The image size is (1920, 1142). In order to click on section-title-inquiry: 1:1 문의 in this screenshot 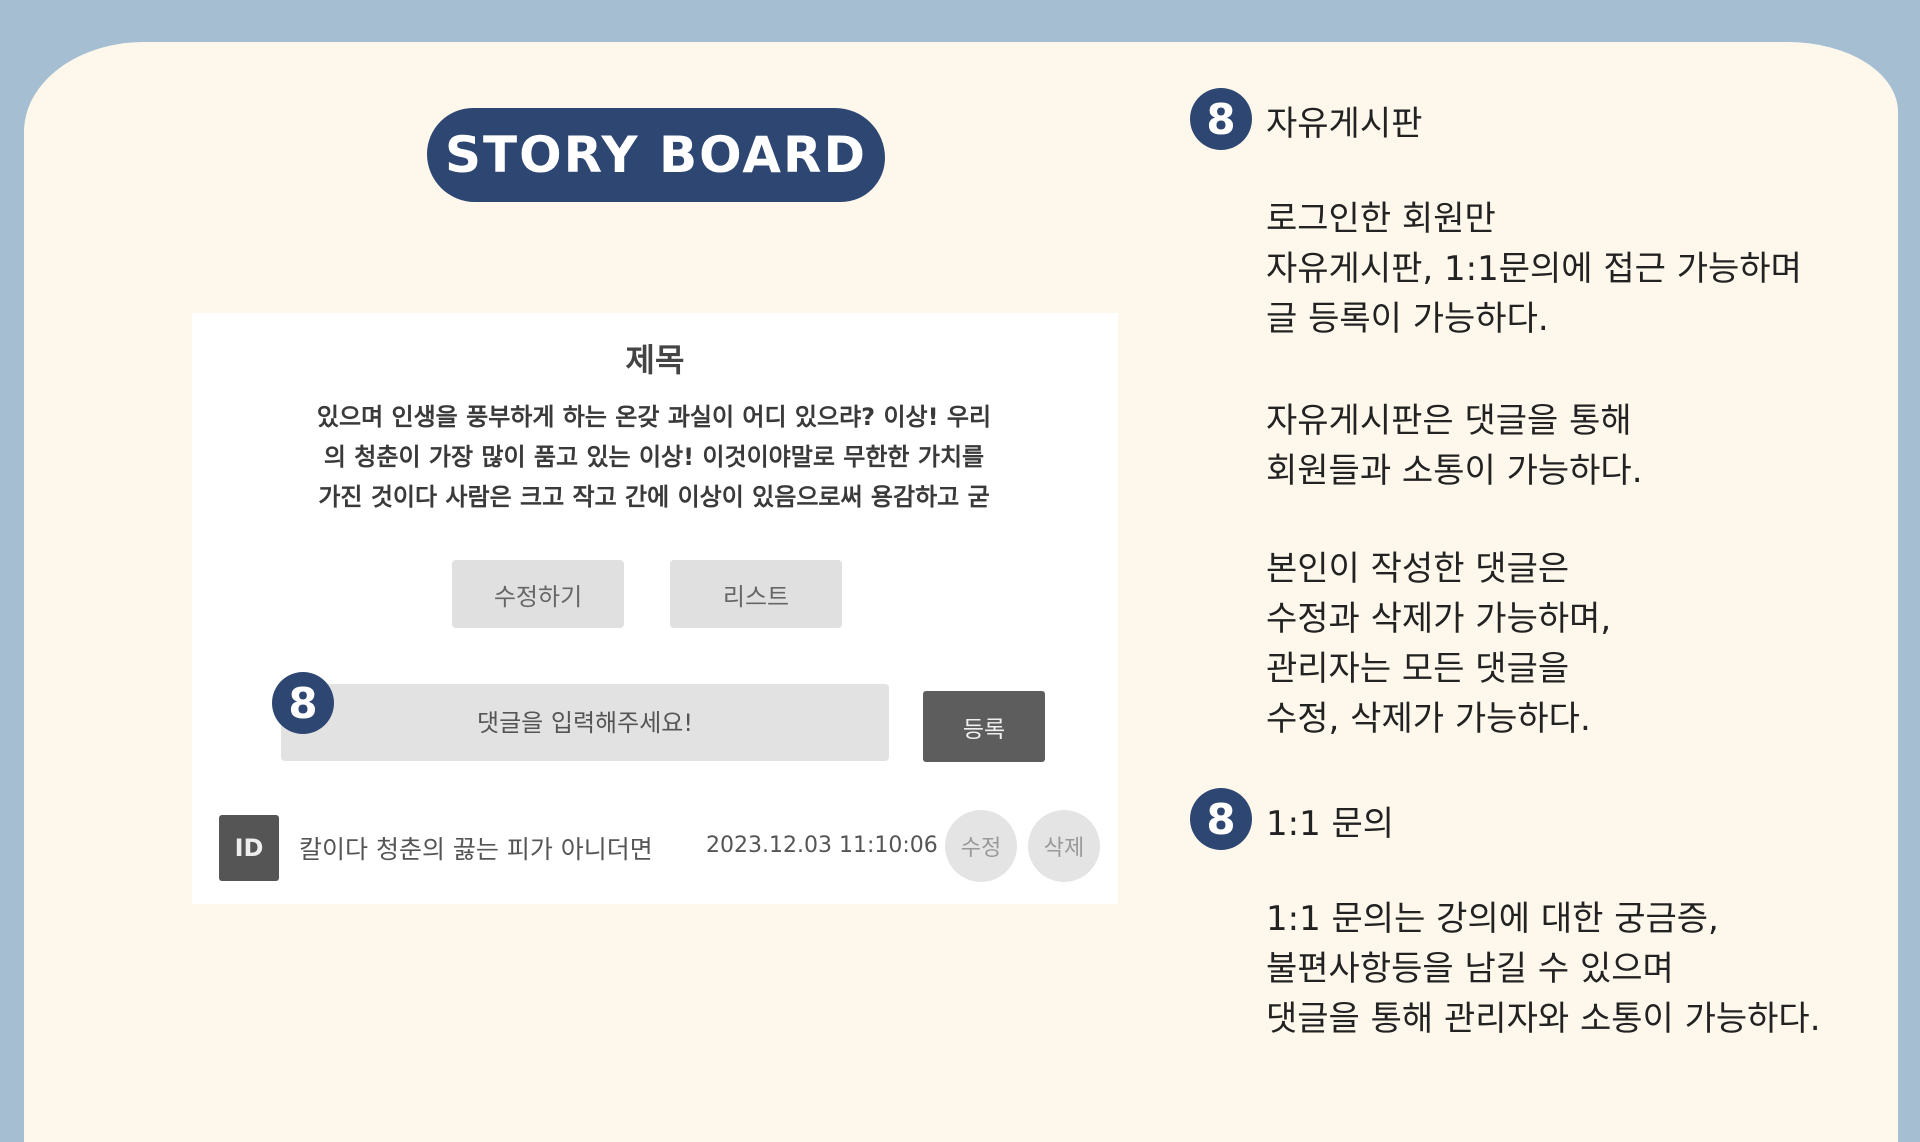, I will do `click(1330, 824)`.